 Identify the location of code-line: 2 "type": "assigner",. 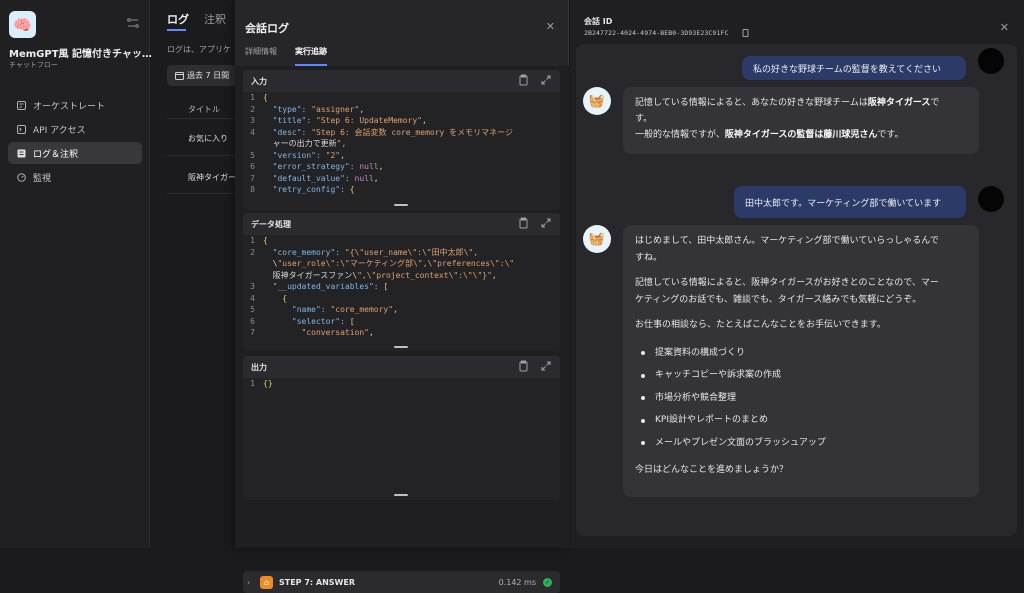
(401, 110).